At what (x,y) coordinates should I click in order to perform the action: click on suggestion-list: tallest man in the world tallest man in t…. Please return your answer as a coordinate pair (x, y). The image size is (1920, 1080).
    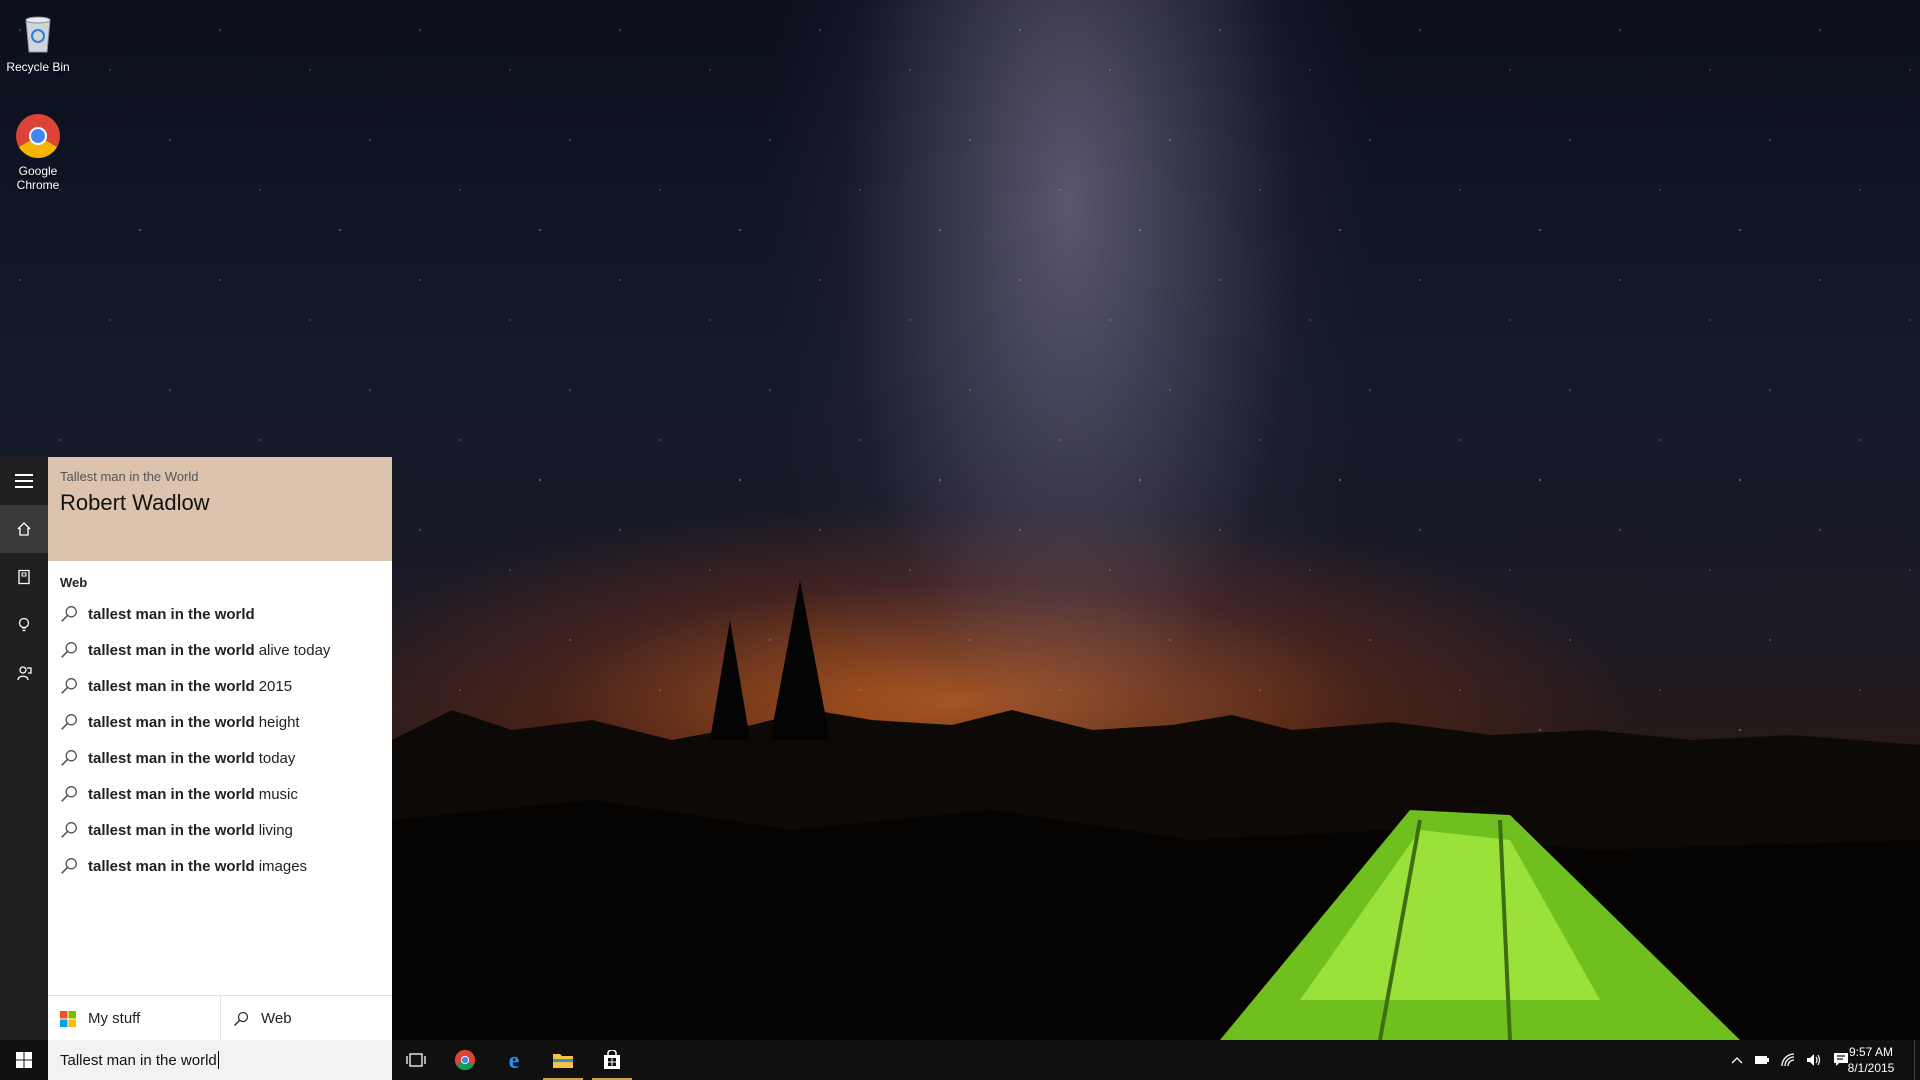
    Looking at the image, I should click on (220, 740).